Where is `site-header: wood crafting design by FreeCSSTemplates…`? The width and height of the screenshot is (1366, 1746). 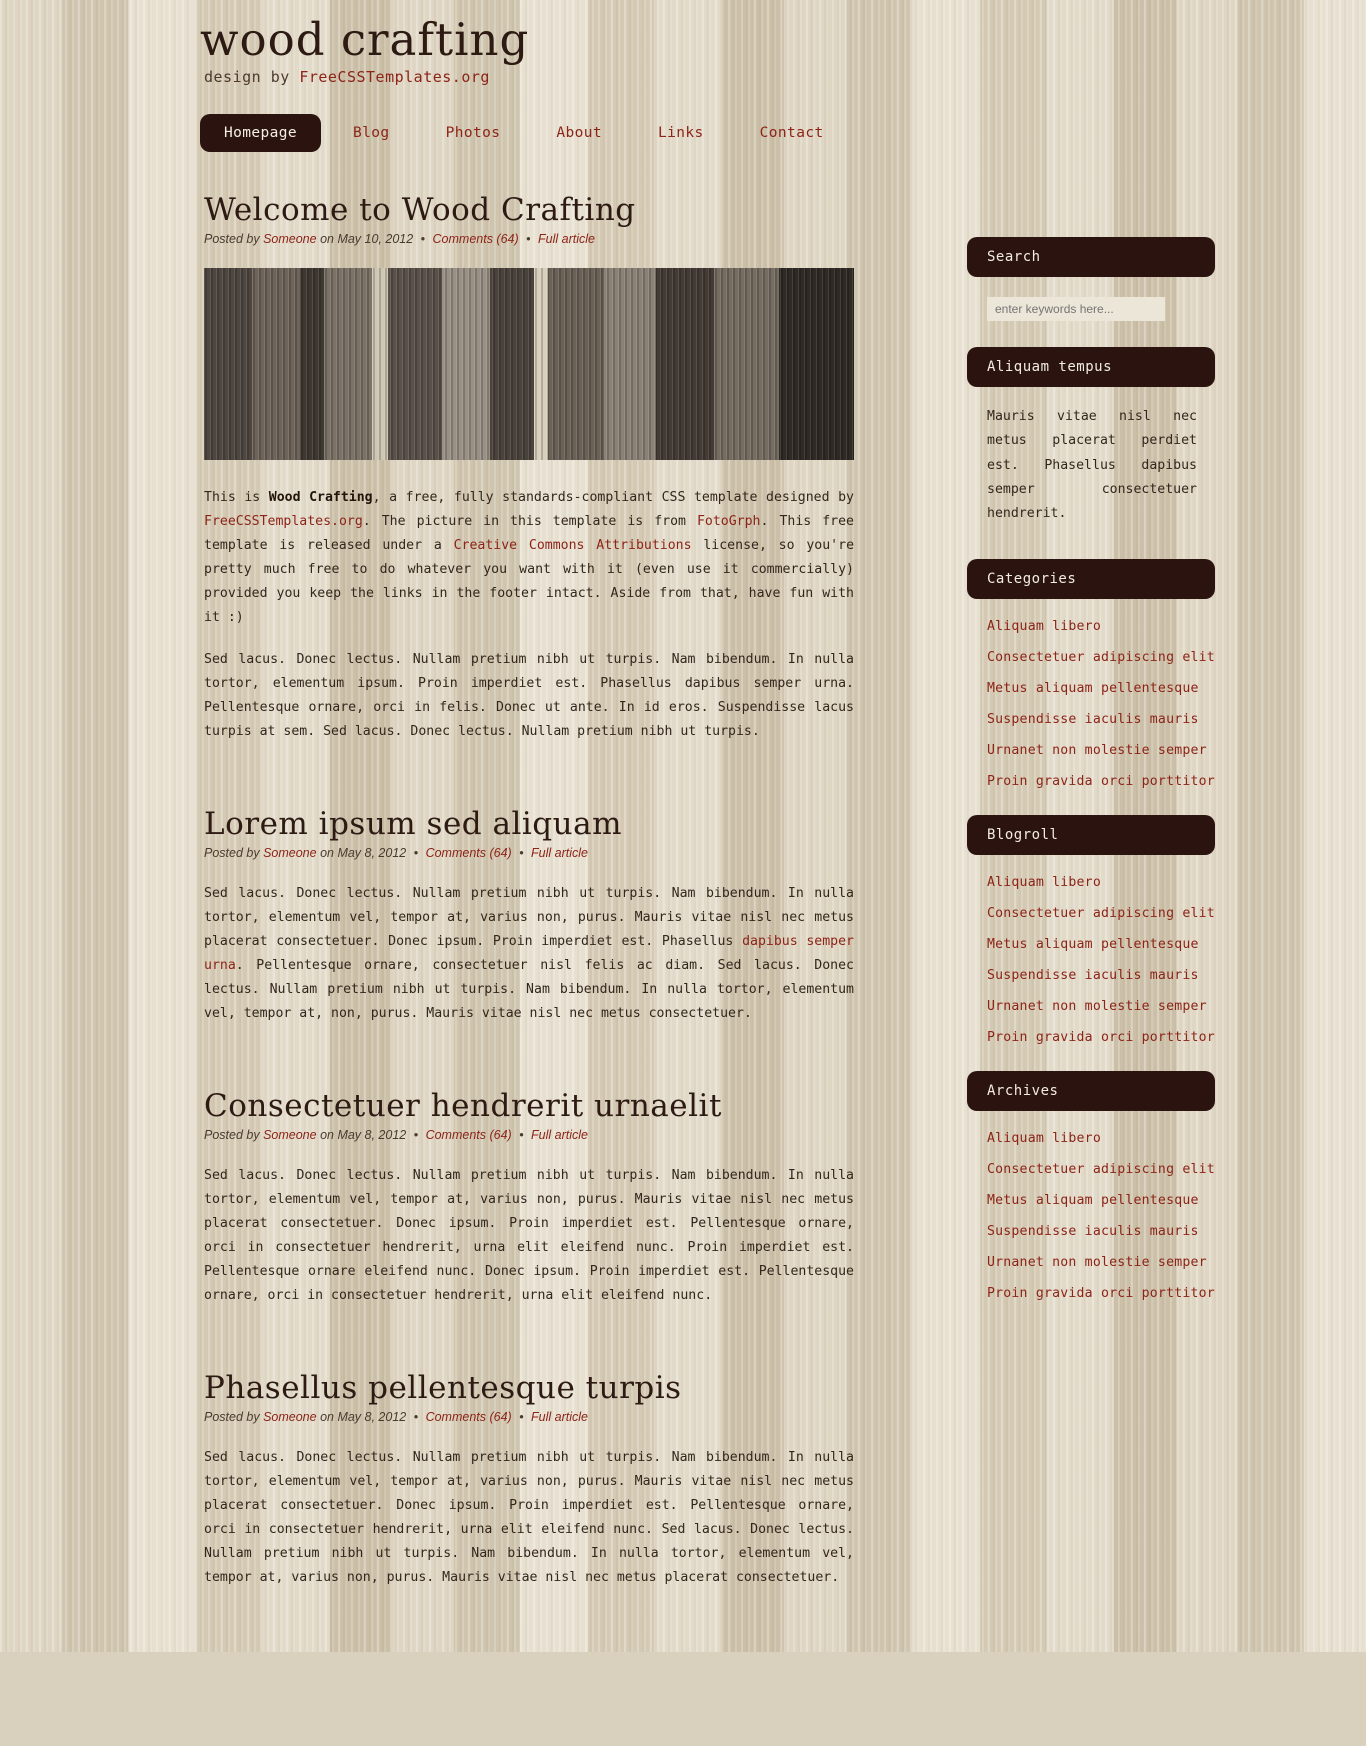 site-header: wood crafting design by FreeCSSTemplates… is located at coordinates (683, 43).